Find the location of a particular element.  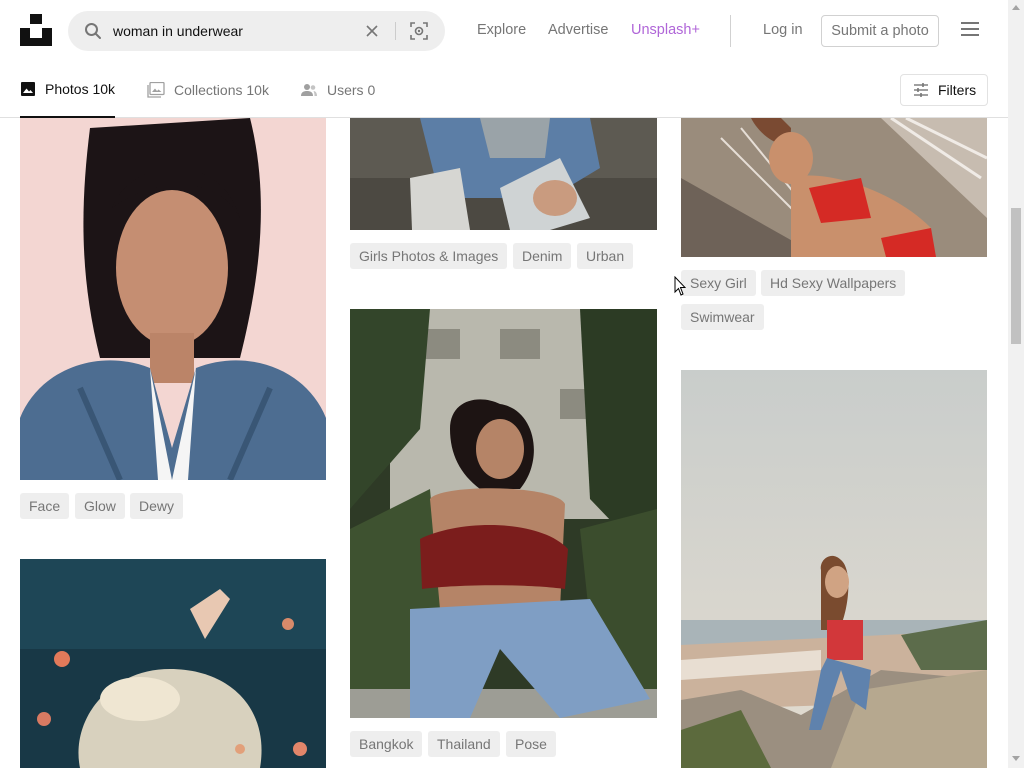

tab-users-label: Users 0 is located at coordinates (351, 90).